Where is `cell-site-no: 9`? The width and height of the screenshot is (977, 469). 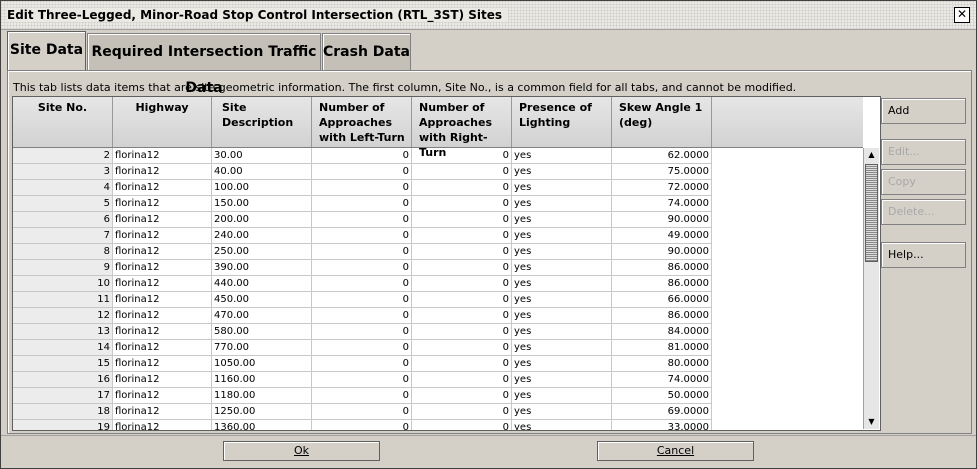 cell-site-no: 9 is located at coordinates (63, 268).